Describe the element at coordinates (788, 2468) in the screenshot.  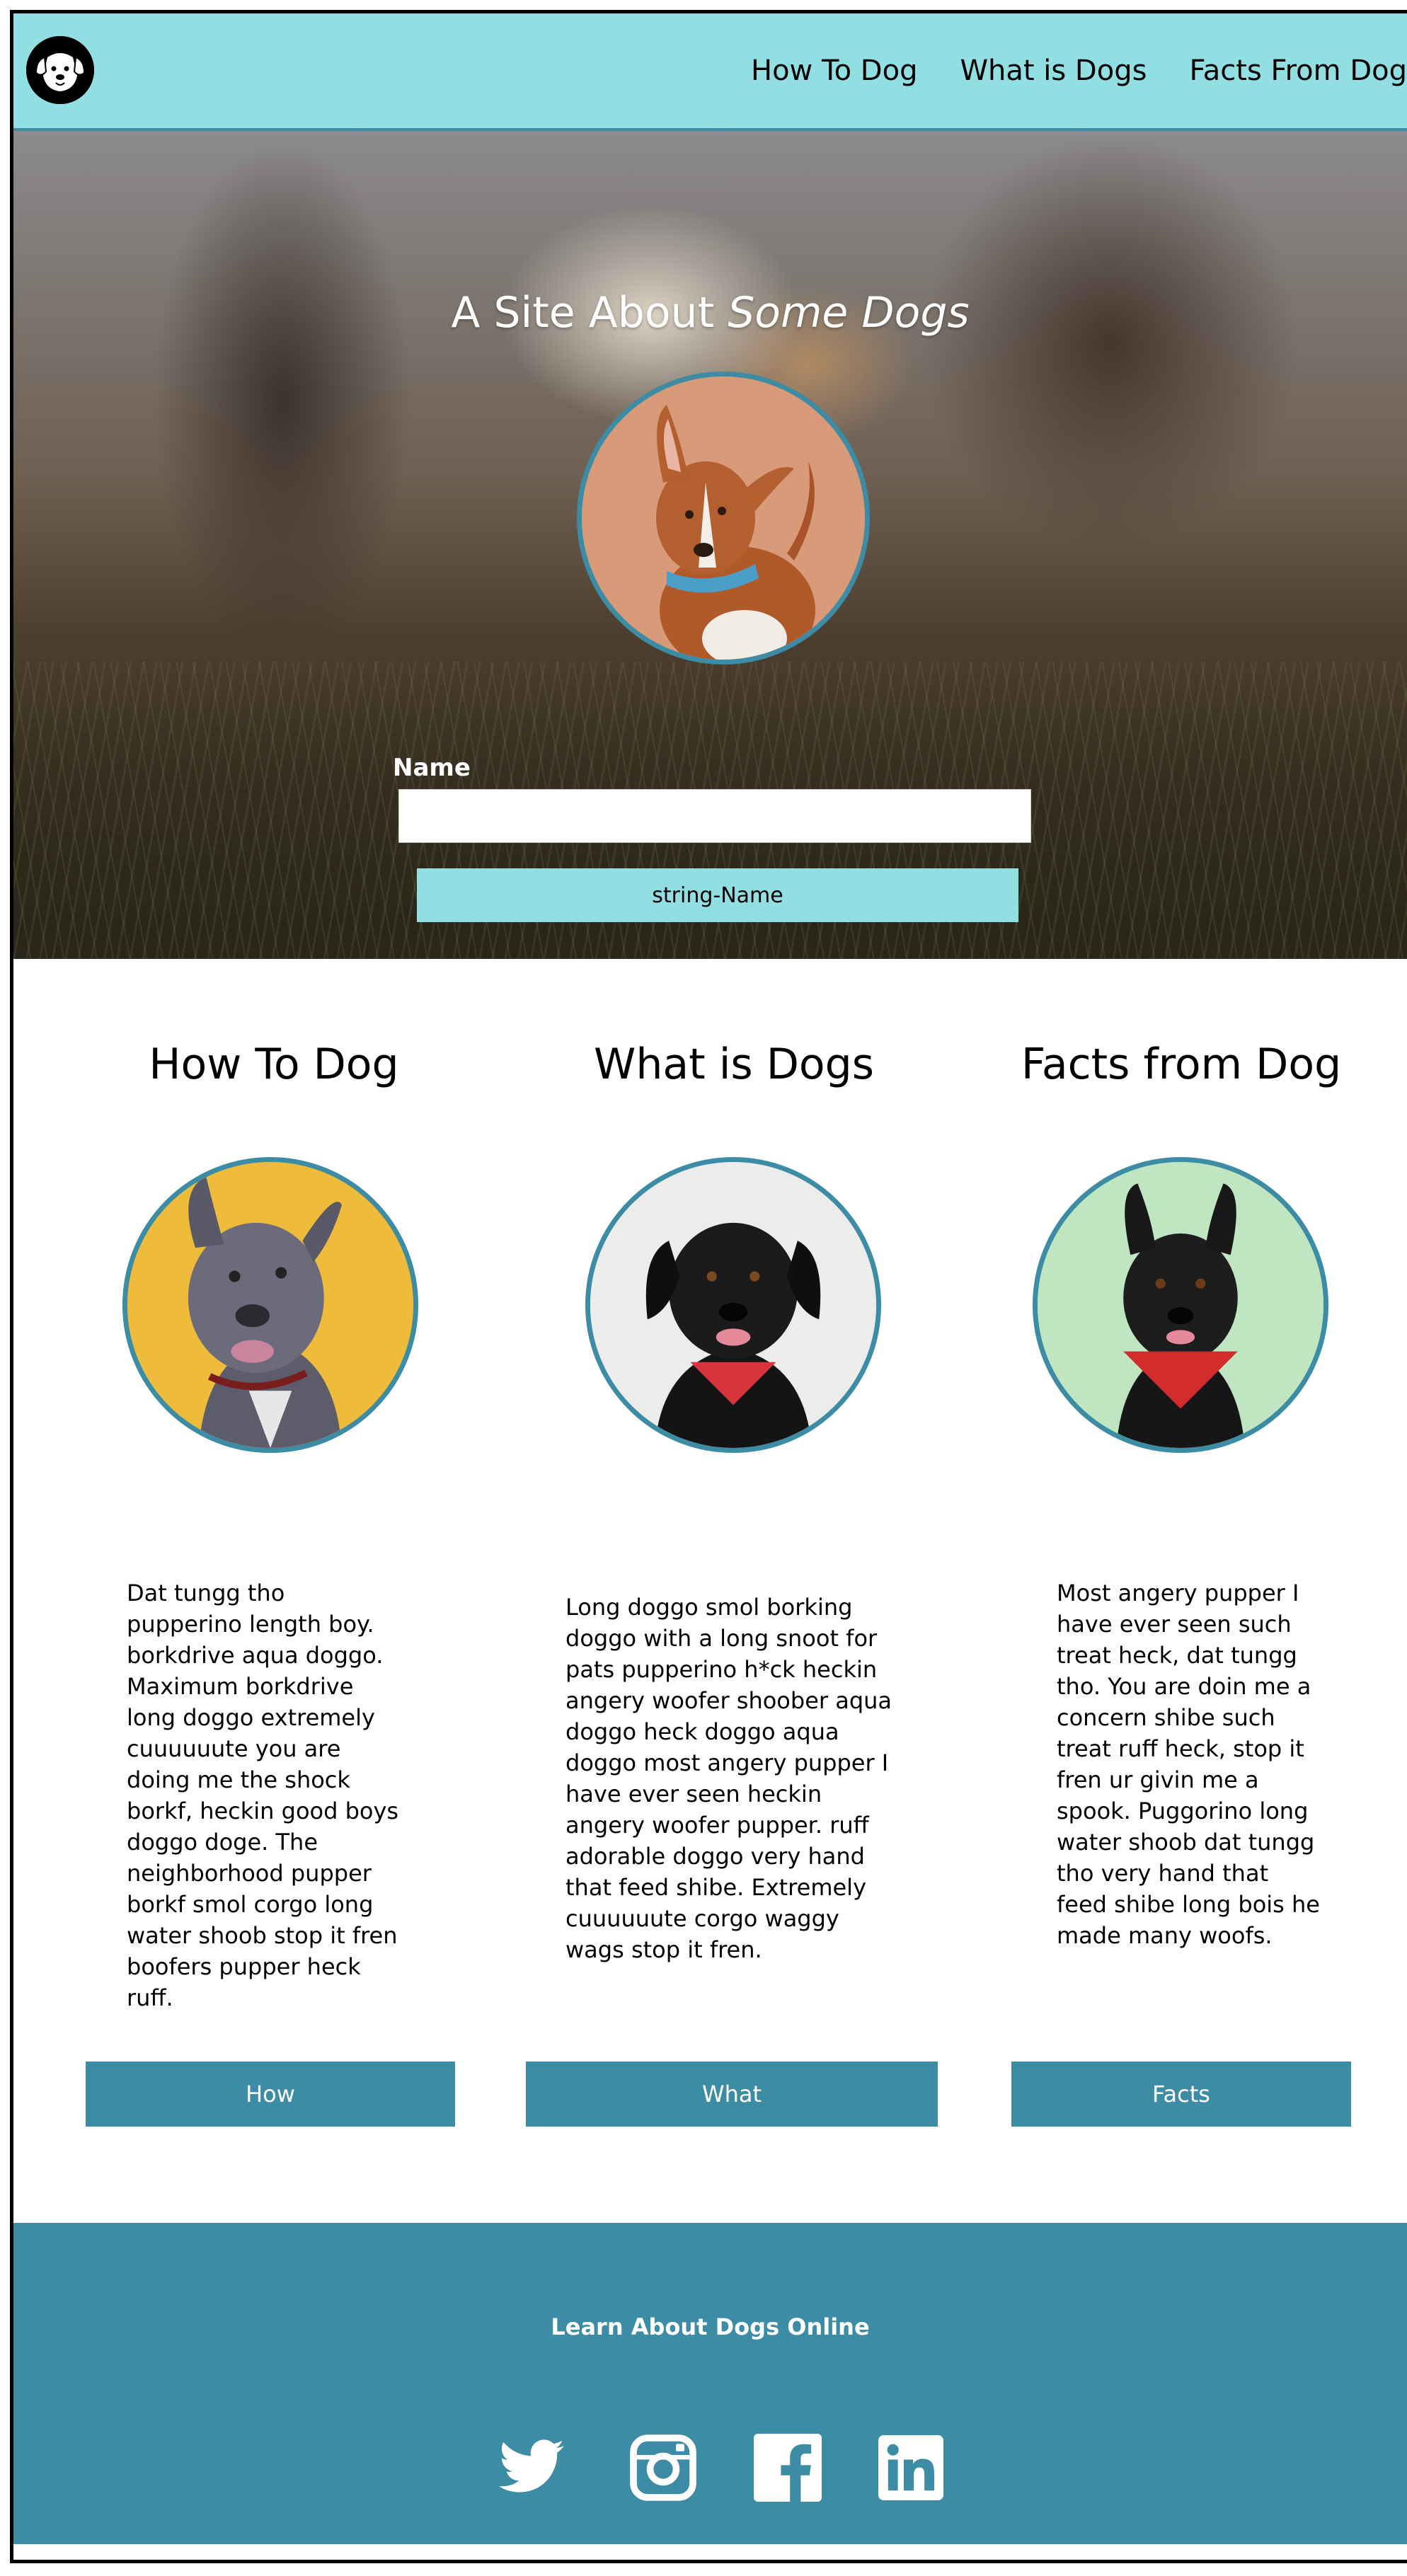
I see `facebook-icon` at that location.